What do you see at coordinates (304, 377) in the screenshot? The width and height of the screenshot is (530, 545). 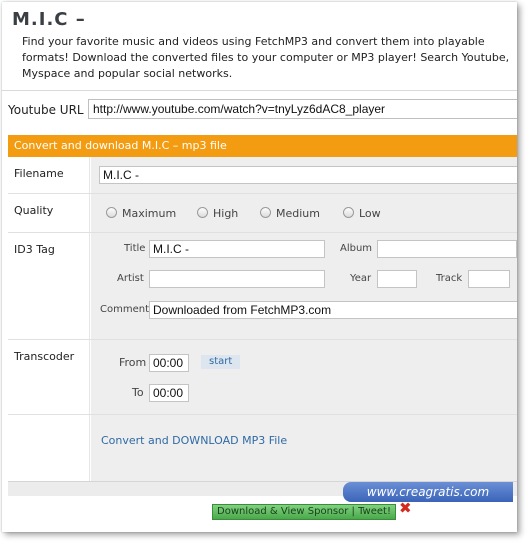 I see `transcoder-cell: From 00:00 start To 00:00` at bounding box center [304, 377].